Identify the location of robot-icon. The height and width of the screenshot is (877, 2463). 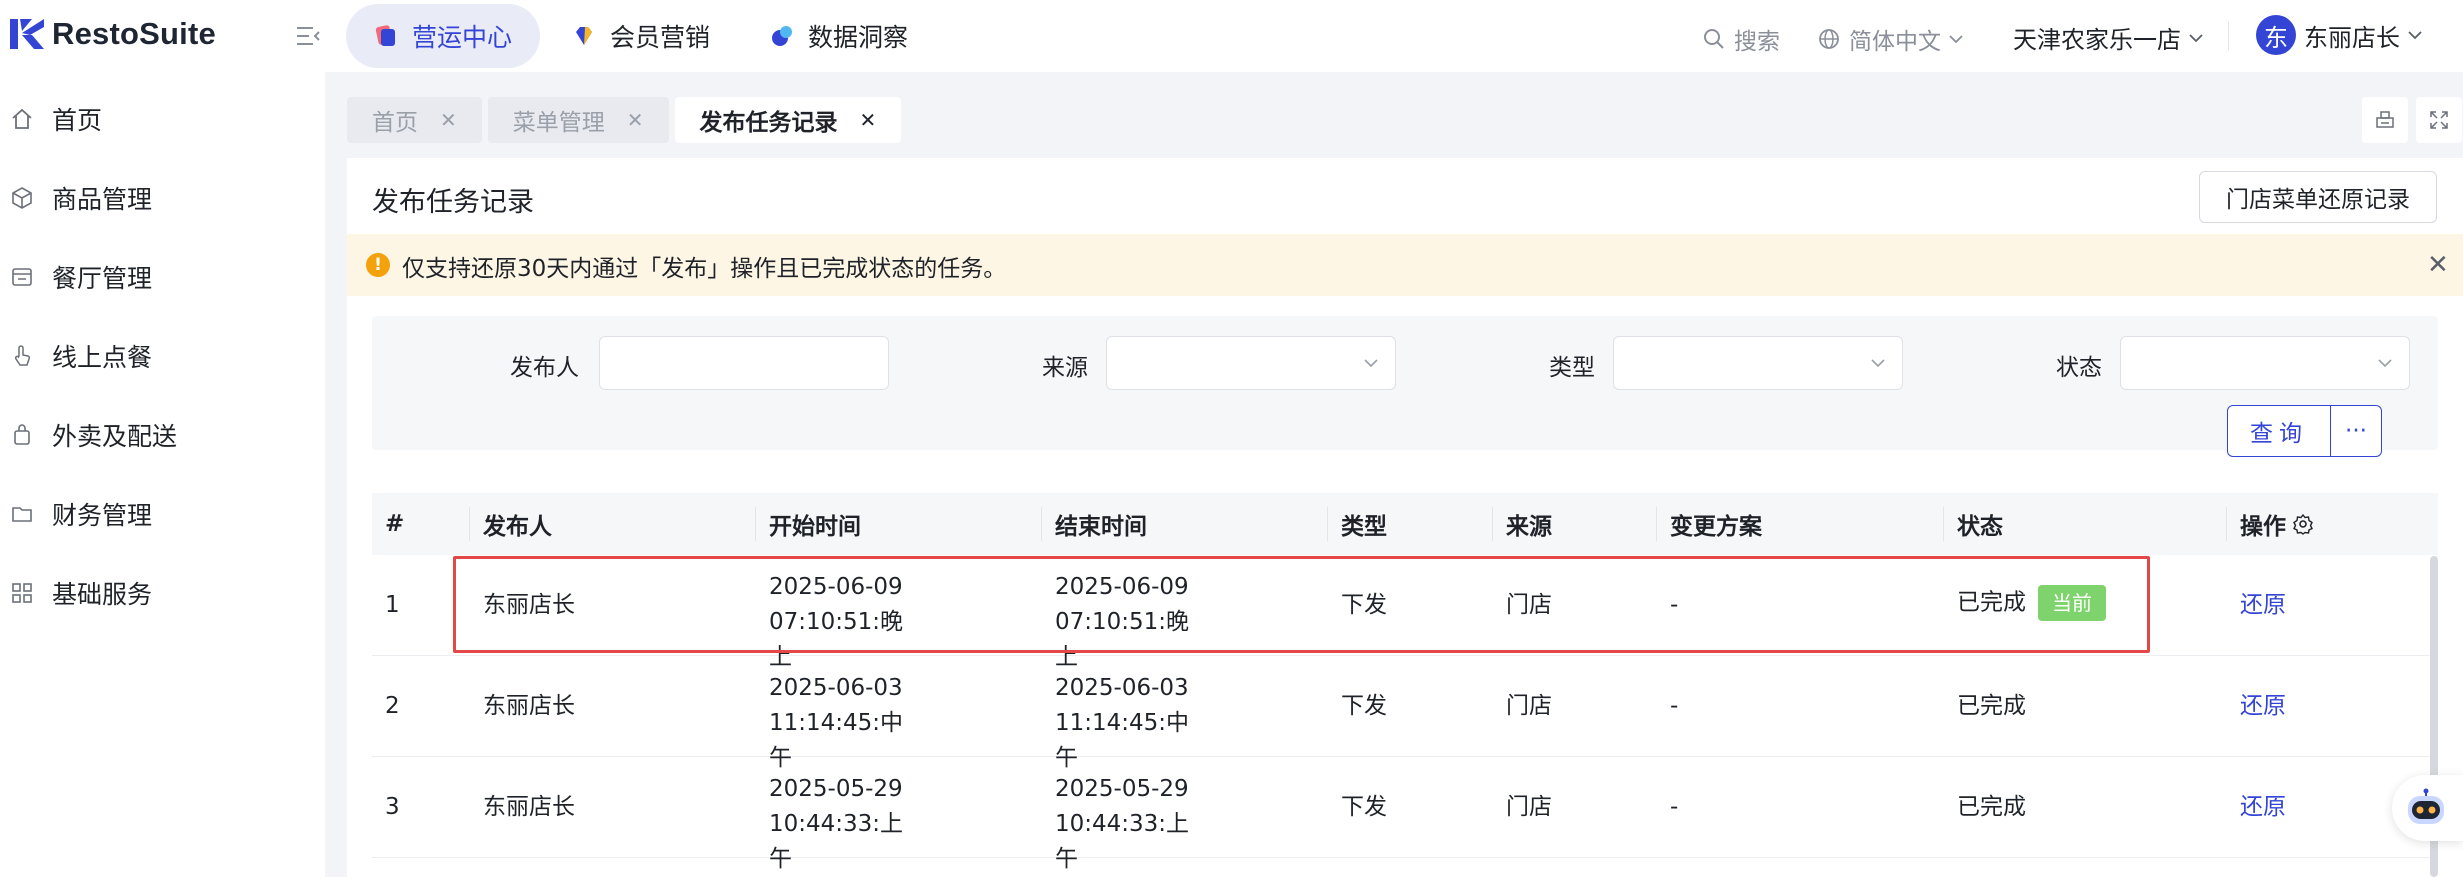
(2426, 806).